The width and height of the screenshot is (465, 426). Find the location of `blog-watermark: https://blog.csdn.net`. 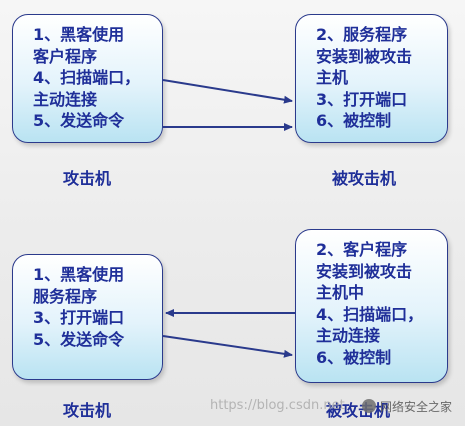

blog-watermark: https://blog.csdn.net is located at coordinates (277, 405).